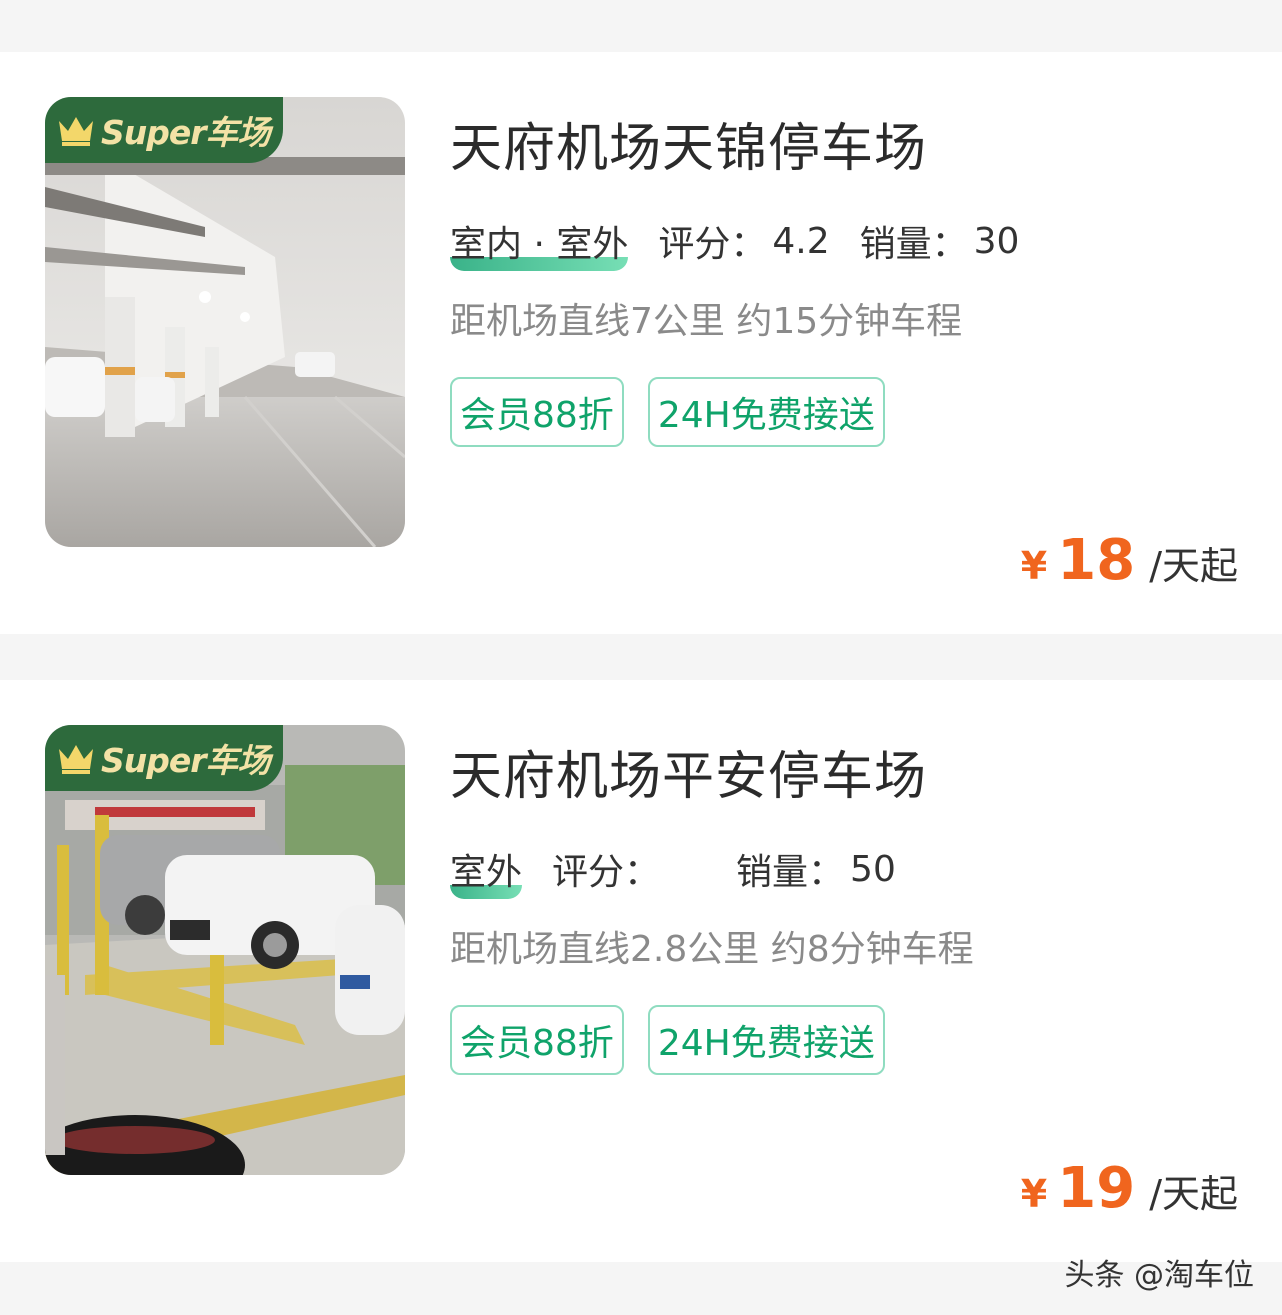 The height and width of the screenshot is (1315, 1282). I want to click on location-type: 室外, so click(486, 871).